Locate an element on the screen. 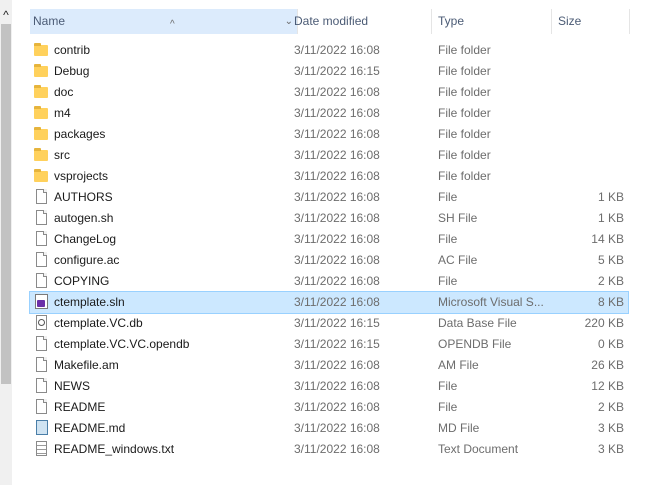 The height and width of the screenshot is (485, 654). file-name: COPYING is located at coordinates (82, 281).